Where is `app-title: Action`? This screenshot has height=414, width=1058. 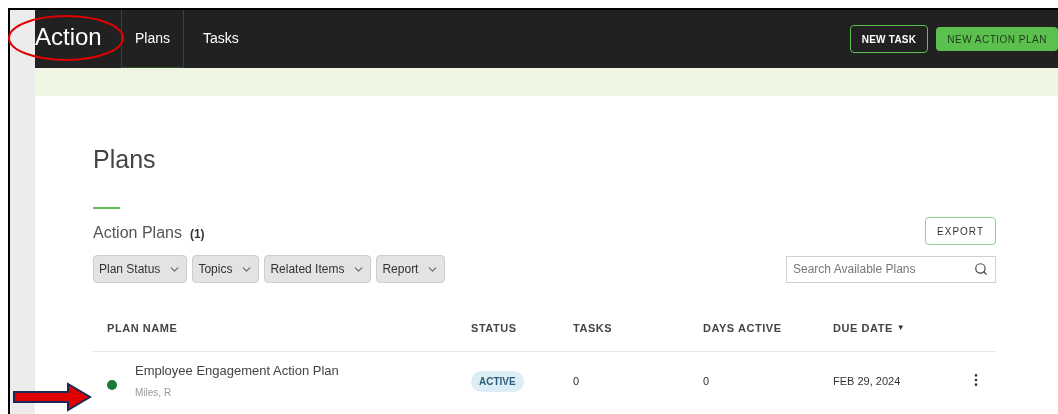 app-title: Action is located at coordinates (69, 37).